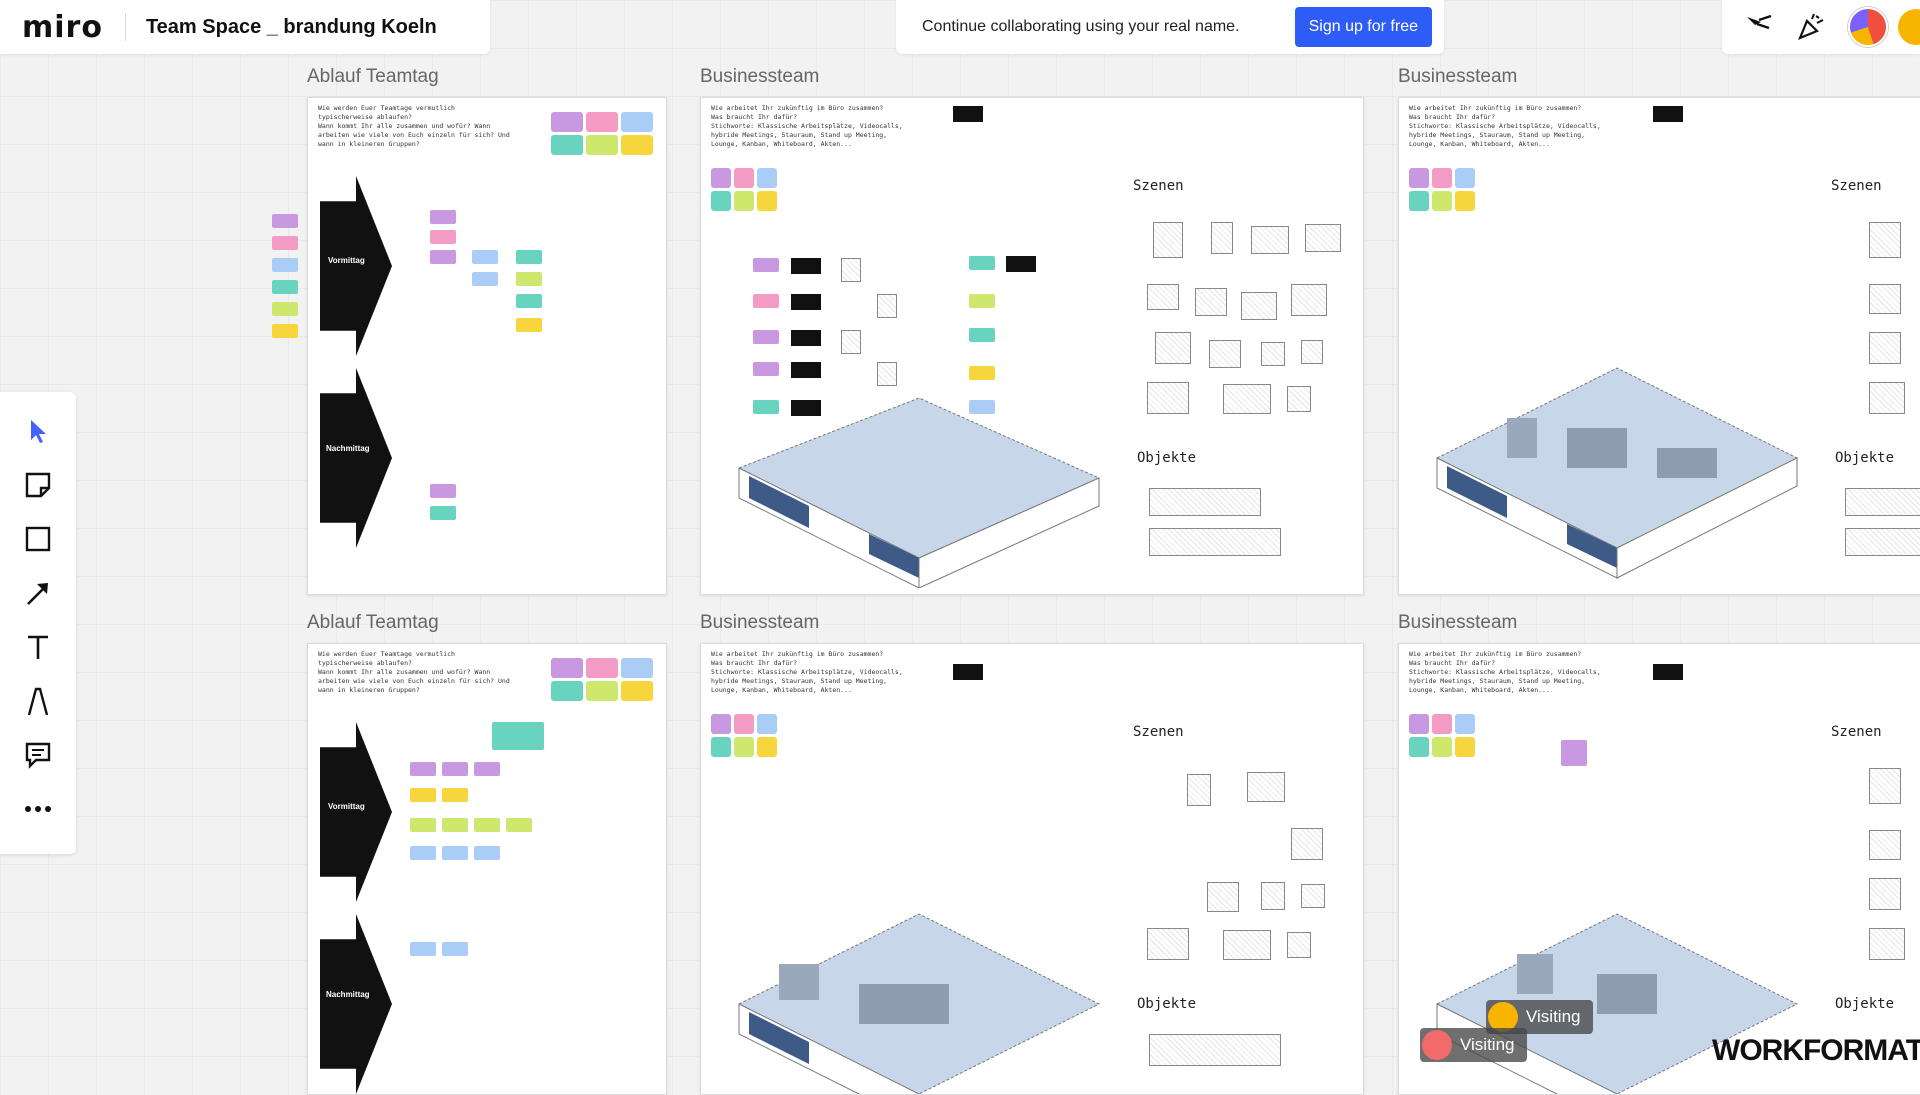 Image resolution: width=1920 pixels, height=1095 pixels. Describe the element at coordinates (38, 809) in the screenshot. I see `more-tools-icon` at that location.